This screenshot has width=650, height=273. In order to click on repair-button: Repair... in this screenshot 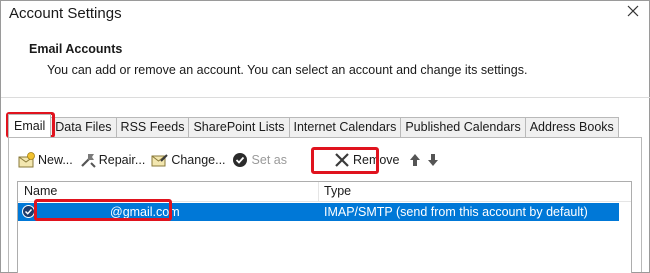, I will do `click(112, 160)`.